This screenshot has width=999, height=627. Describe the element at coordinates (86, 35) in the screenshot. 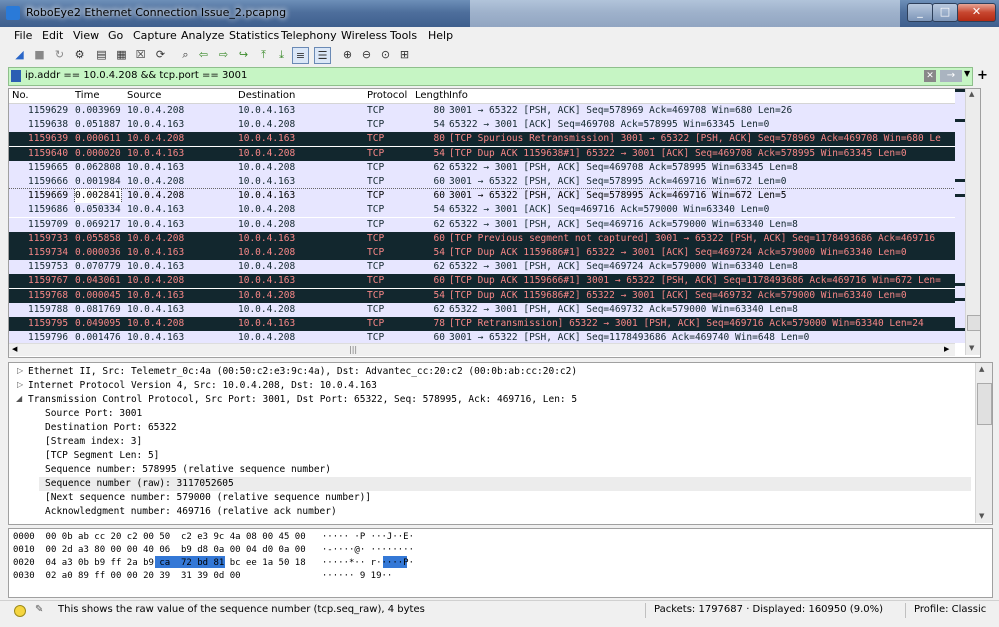

I see `menu-view: View` at that location.